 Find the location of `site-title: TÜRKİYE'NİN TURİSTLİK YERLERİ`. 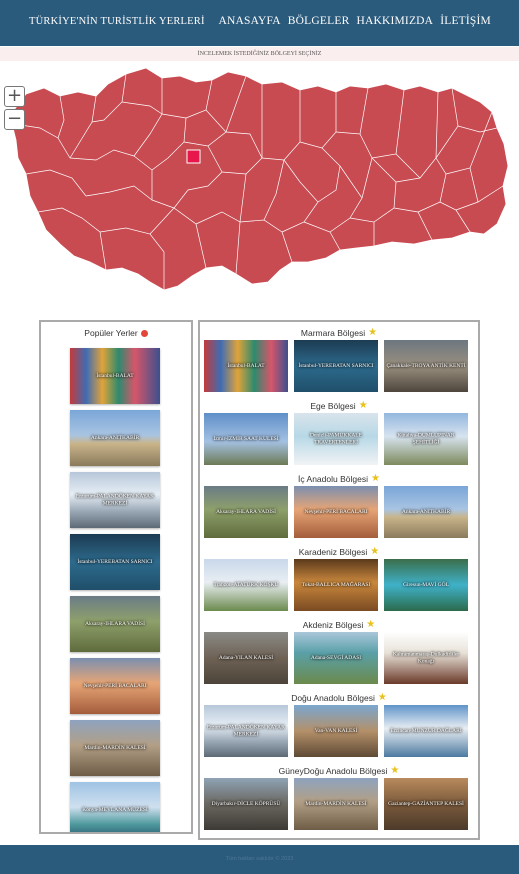

site-title: TÜRKİYE'NİN TURİSTLİK YERLERİ is located at coordinates (117, 21).